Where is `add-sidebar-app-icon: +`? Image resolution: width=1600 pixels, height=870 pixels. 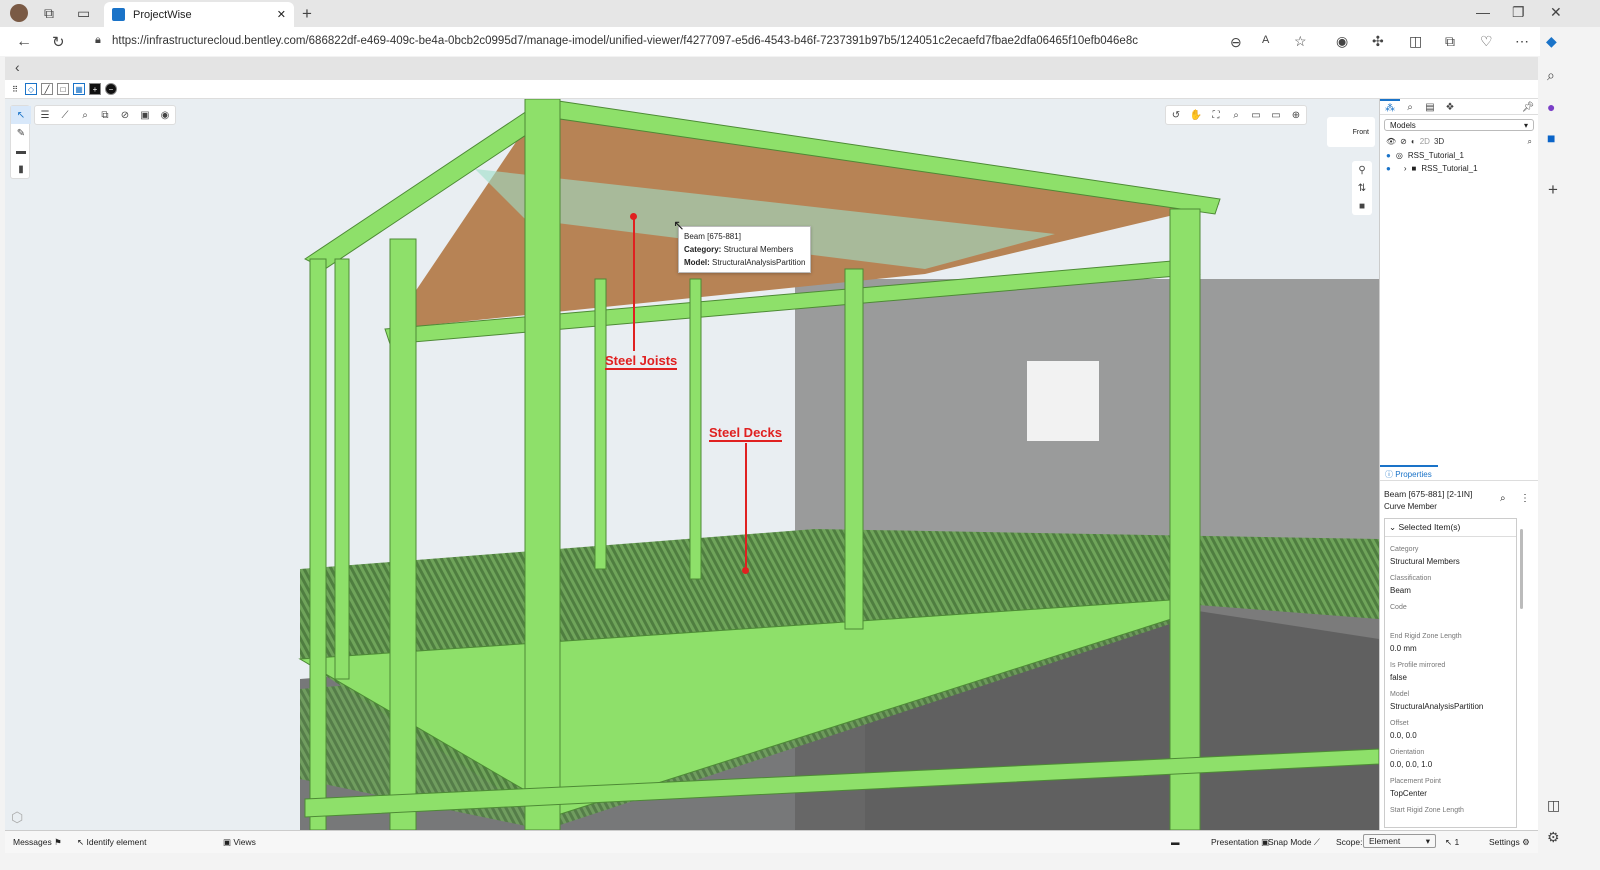
add-sidebar-app-icon: + is located at coordinates (1553, 190).